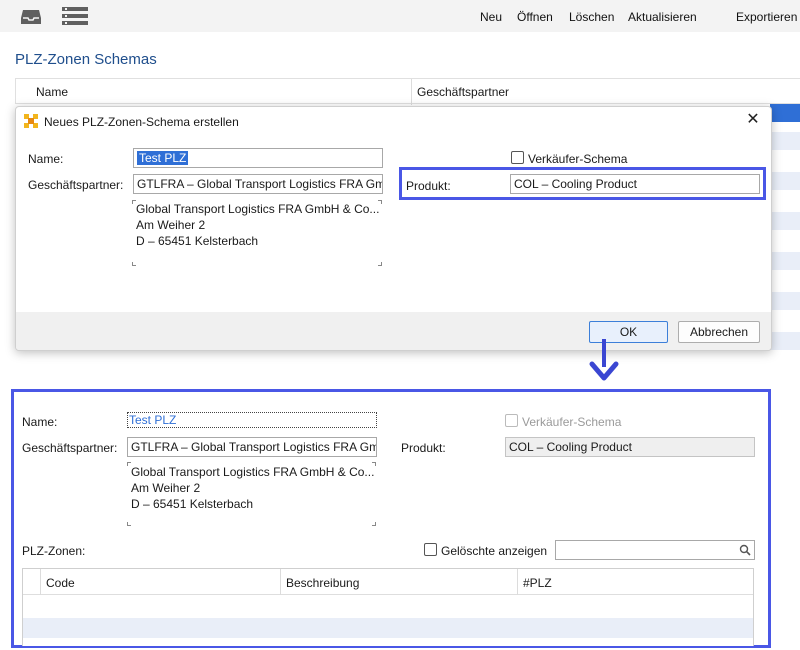  Describe the element at coordinates (252, 420) in the screenshot. I see `detail-name-field: Test PLZ` at that location.